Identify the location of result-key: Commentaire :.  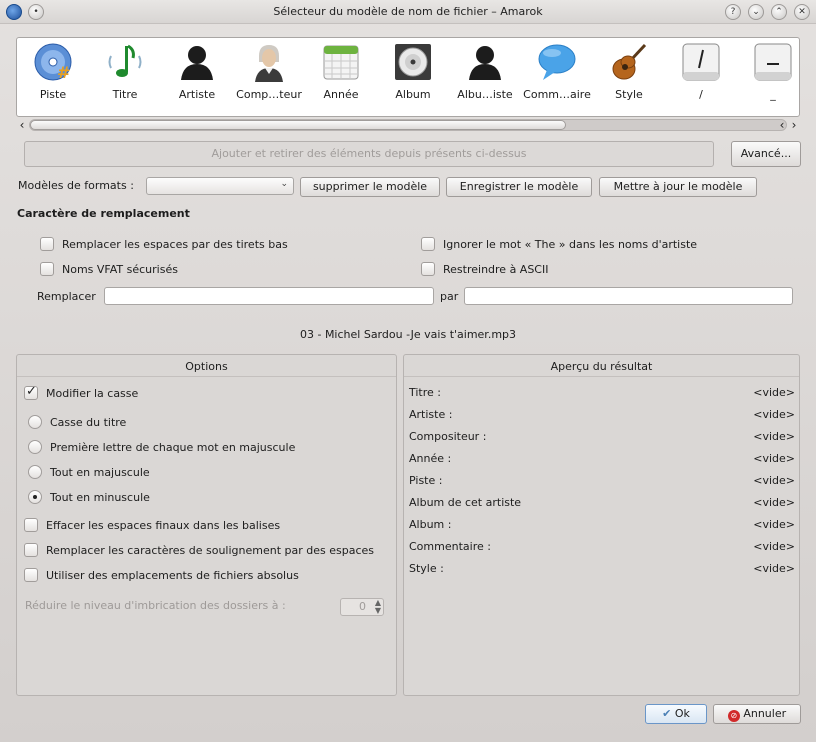
(450, 546).